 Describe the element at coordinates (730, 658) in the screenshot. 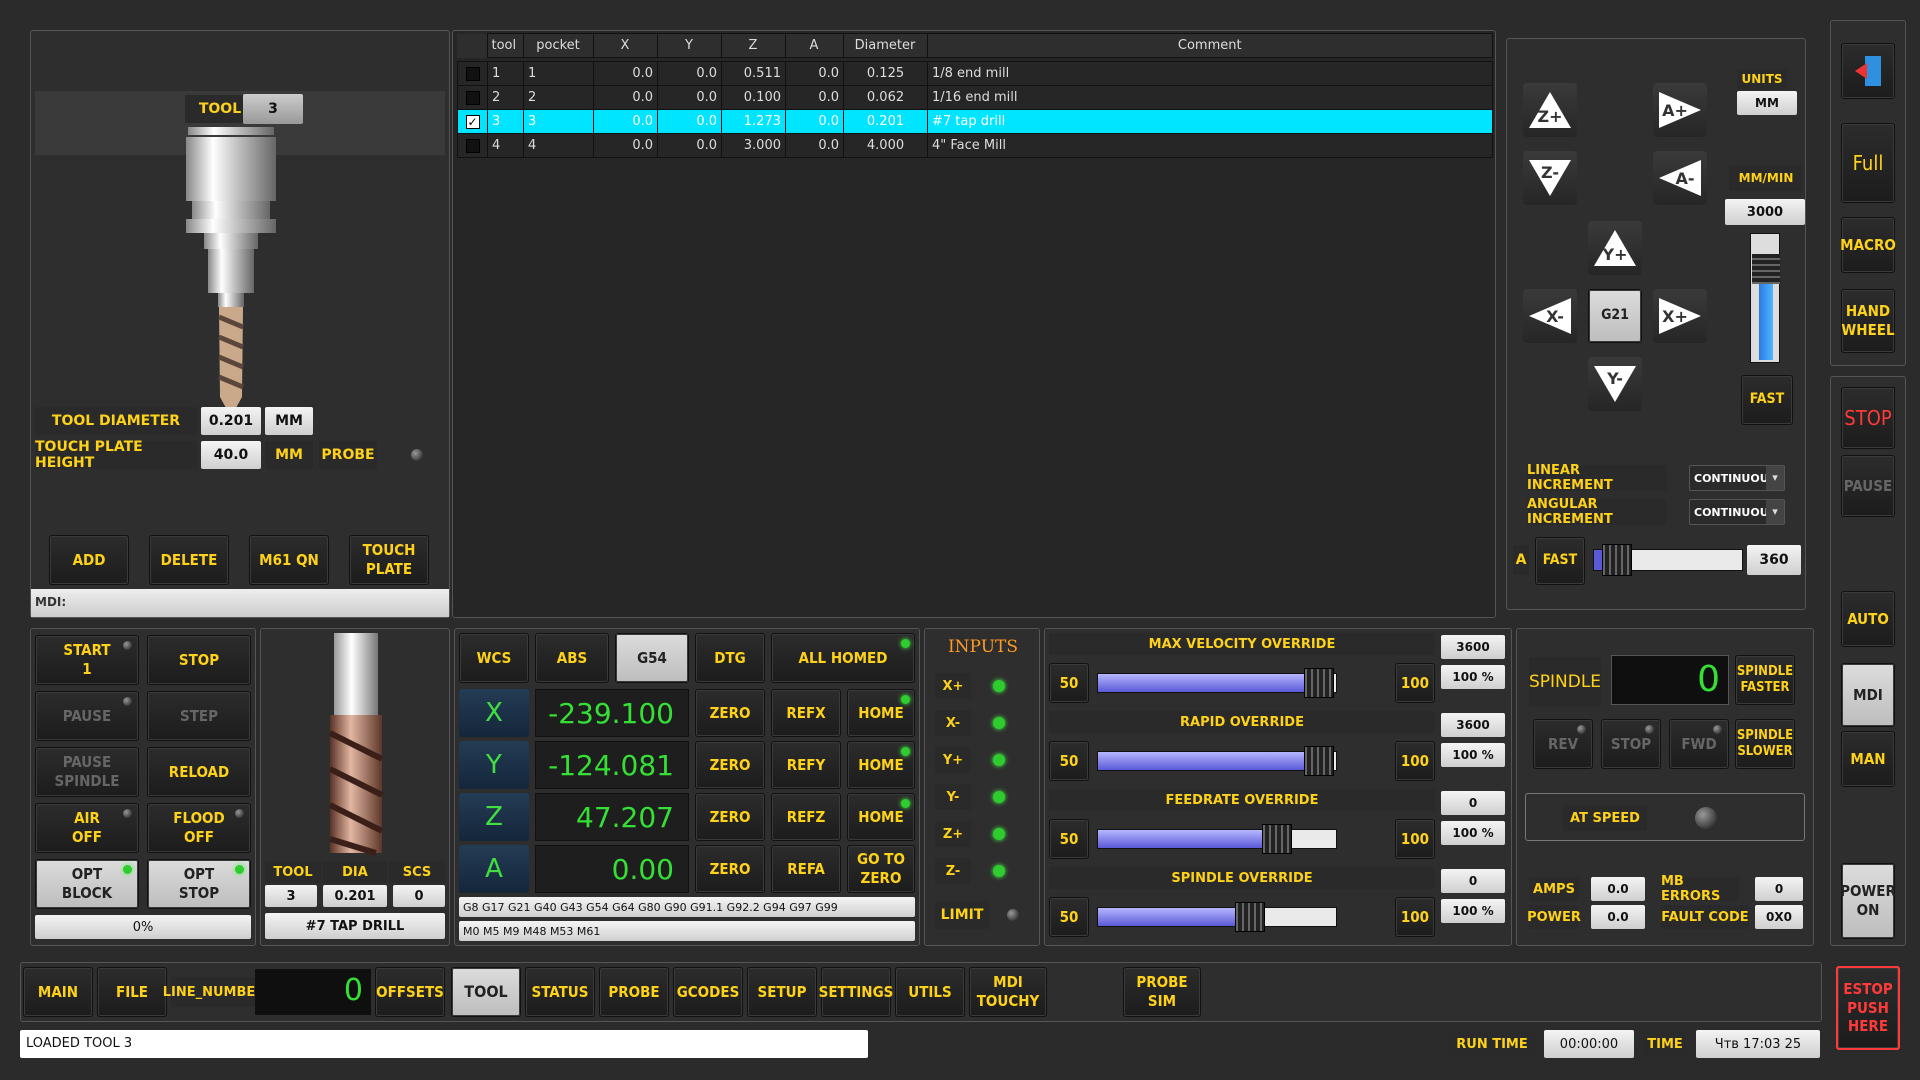

I see `dtg-button: DTG` at that location.